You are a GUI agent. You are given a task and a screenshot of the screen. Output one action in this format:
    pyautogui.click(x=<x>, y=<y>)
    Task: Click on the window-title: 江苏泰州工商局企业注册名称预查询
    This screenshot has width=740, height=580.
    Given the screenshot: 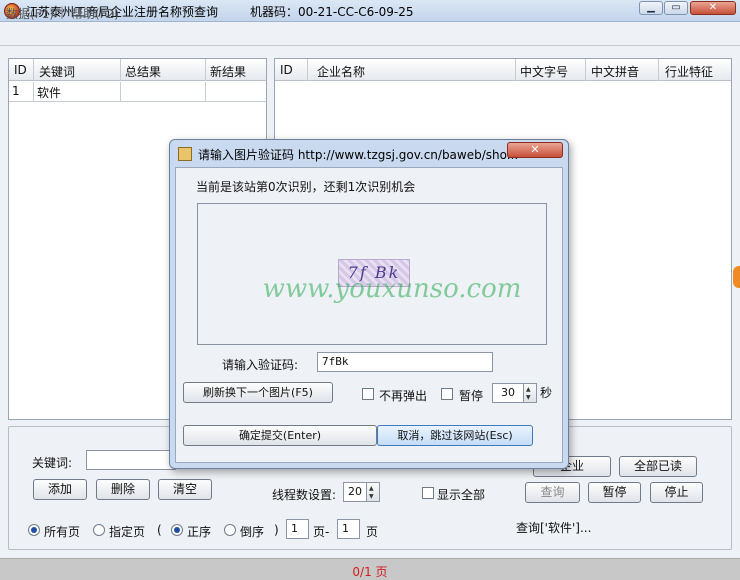 What is the action you would take?
    pyautogui.click(x=122, y=12)
    